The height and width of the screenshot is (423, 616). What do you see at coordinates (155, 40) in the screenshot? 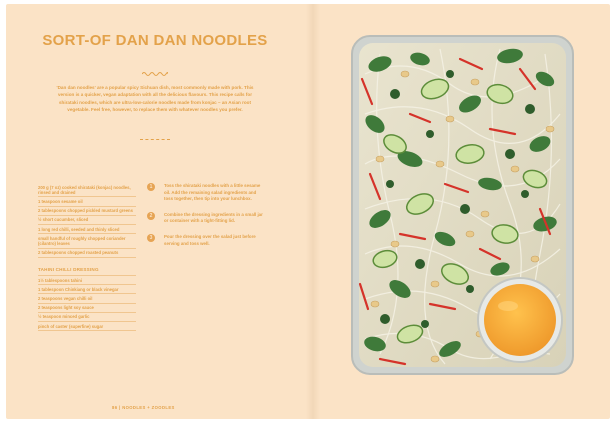
I see `recipe-title: SORT-OF DAN DAN NOODLES` at bounding box center [155, 40].